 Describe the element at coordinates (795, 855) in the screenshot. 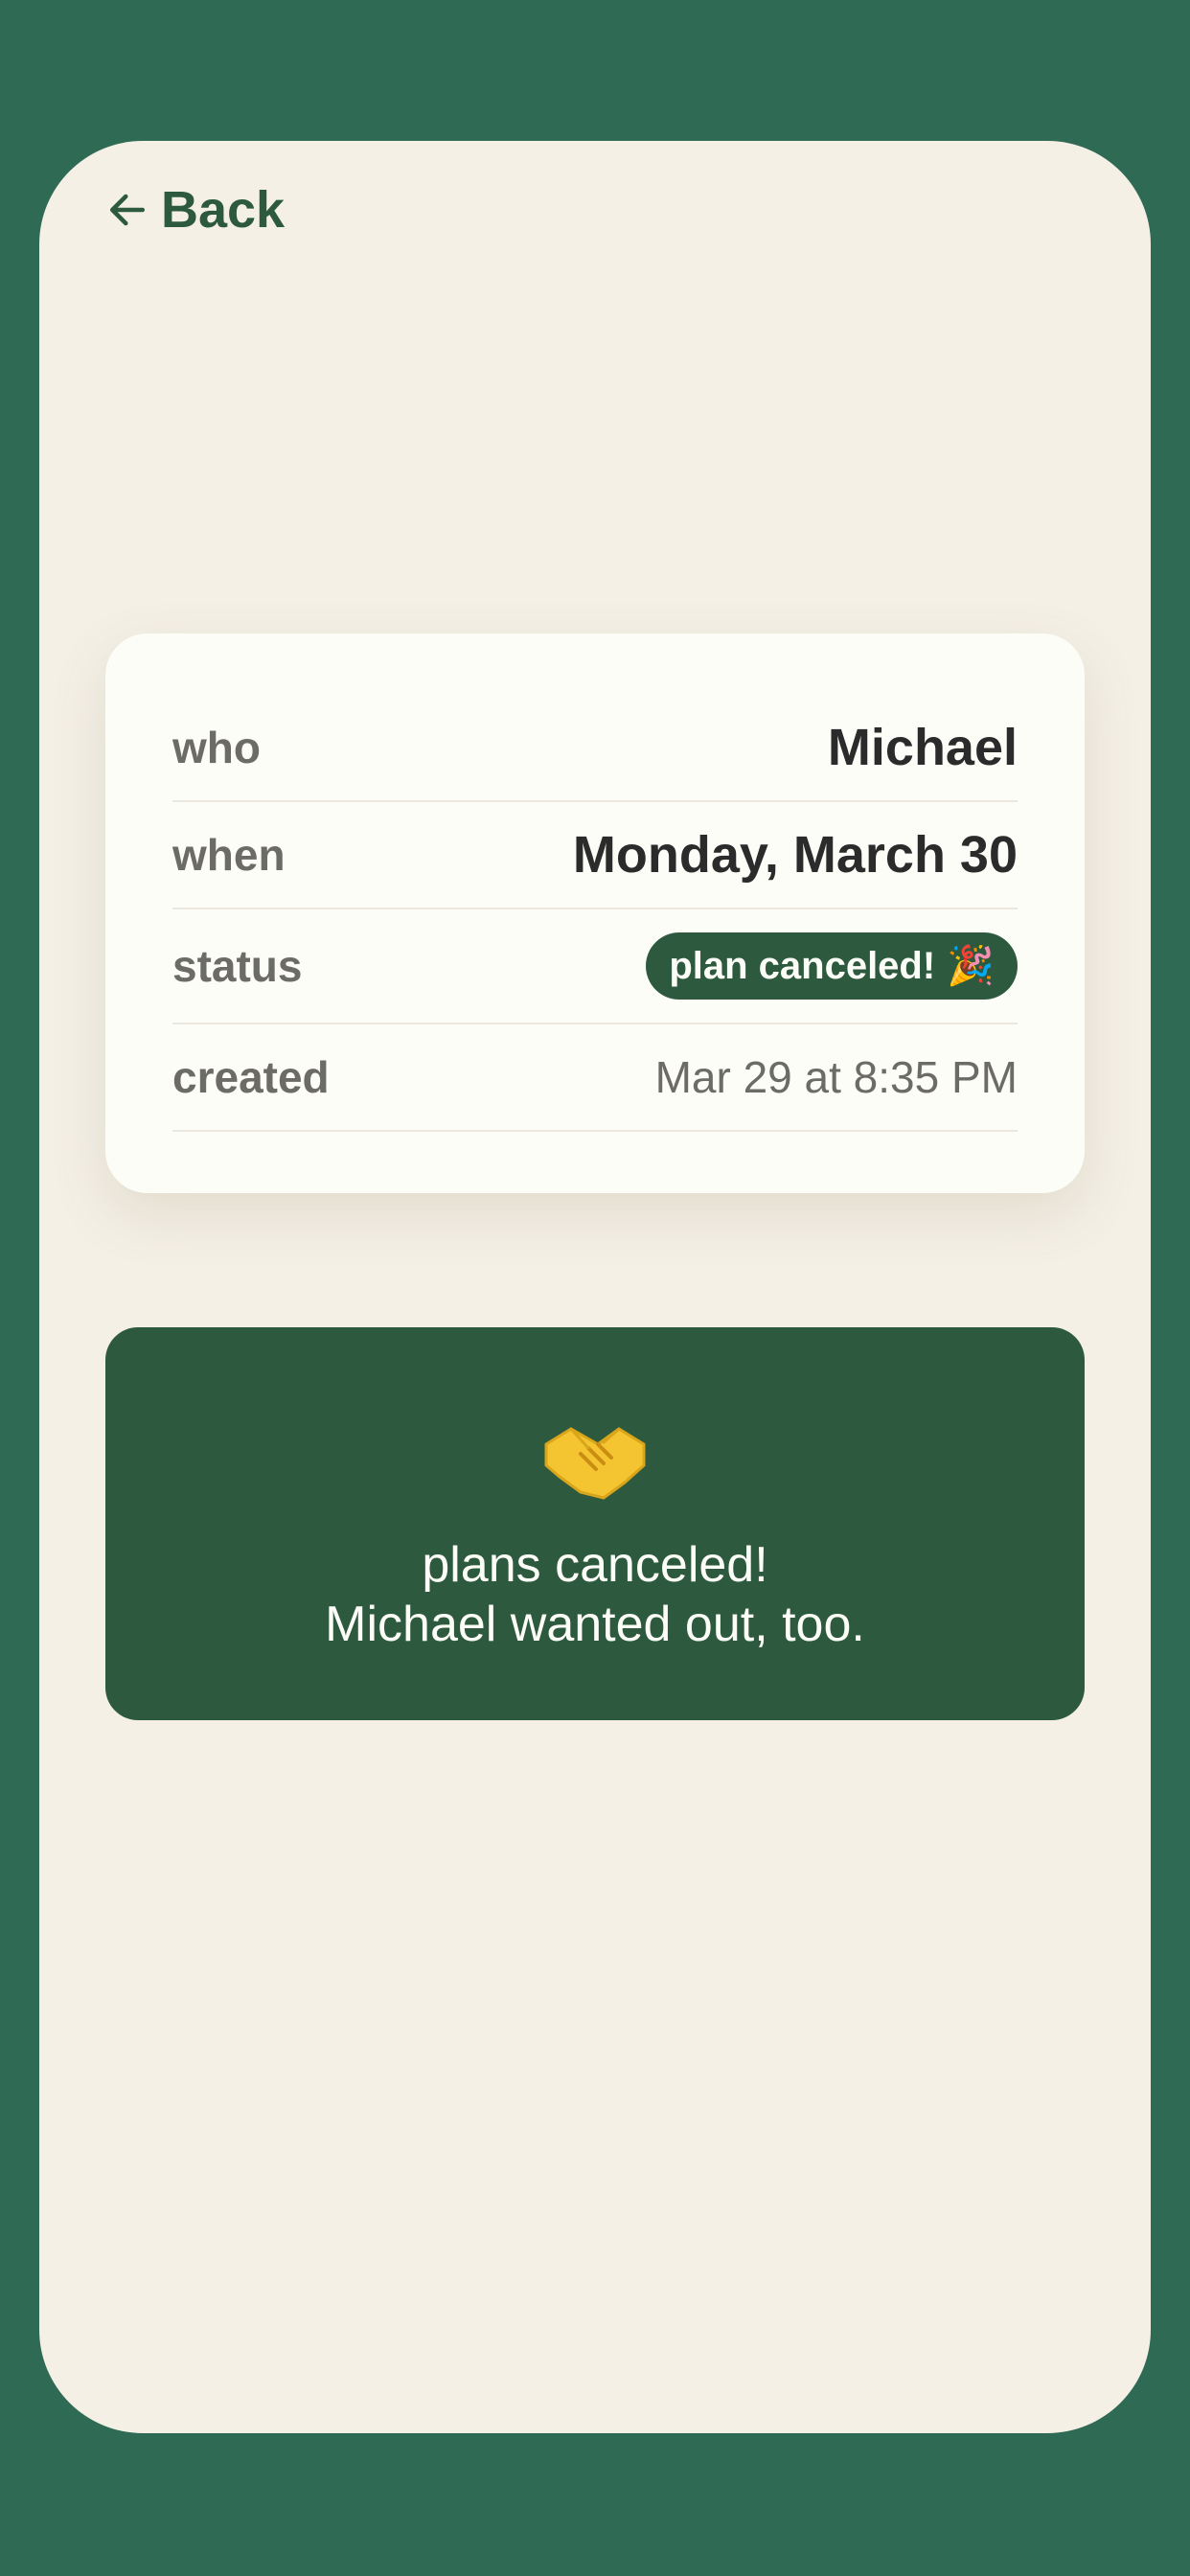

I see `when-value: Monday, March 30` at that location.